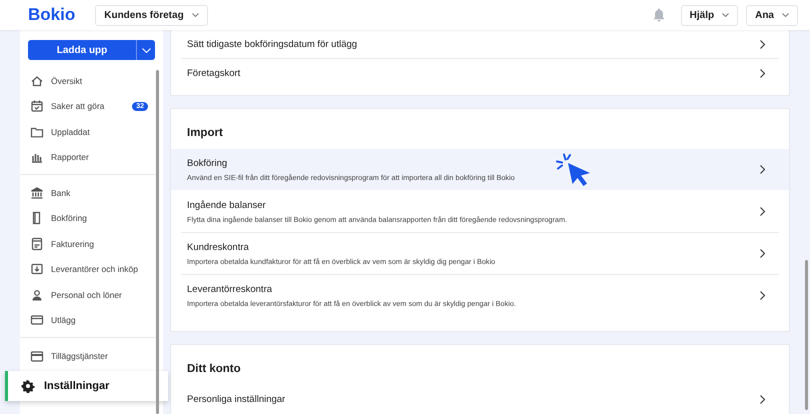  What do you see at coordinates (37, 269) in the screenshot?
I see `inbox-icon` at bounding box center [37, 269].